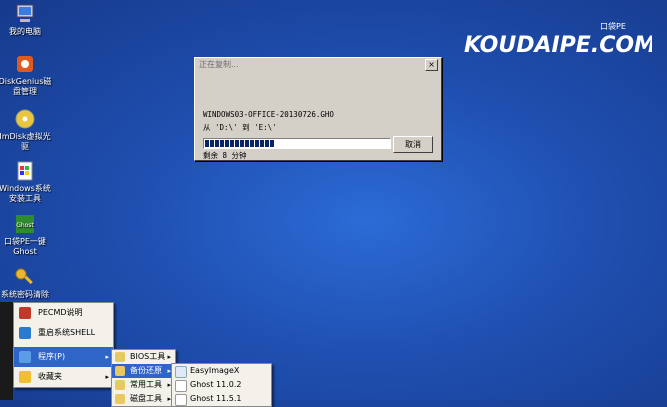 The width and height of the screenshot is (667, 407). I want to click on menu-item-label: Ghost 11.5.1, so click(216, 398).